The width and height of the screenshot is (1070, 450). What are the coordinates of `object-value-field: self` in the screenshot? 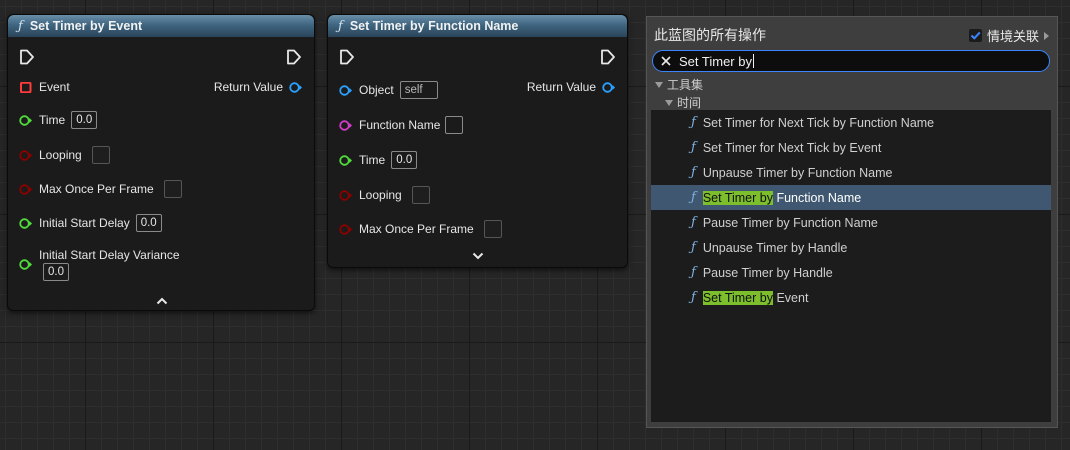 It's located at (418, 90).